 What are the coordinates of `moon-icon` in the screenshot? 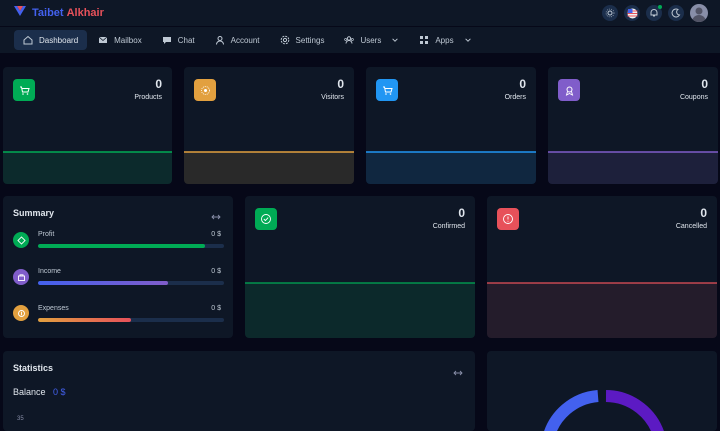 It's located at (676, 13).